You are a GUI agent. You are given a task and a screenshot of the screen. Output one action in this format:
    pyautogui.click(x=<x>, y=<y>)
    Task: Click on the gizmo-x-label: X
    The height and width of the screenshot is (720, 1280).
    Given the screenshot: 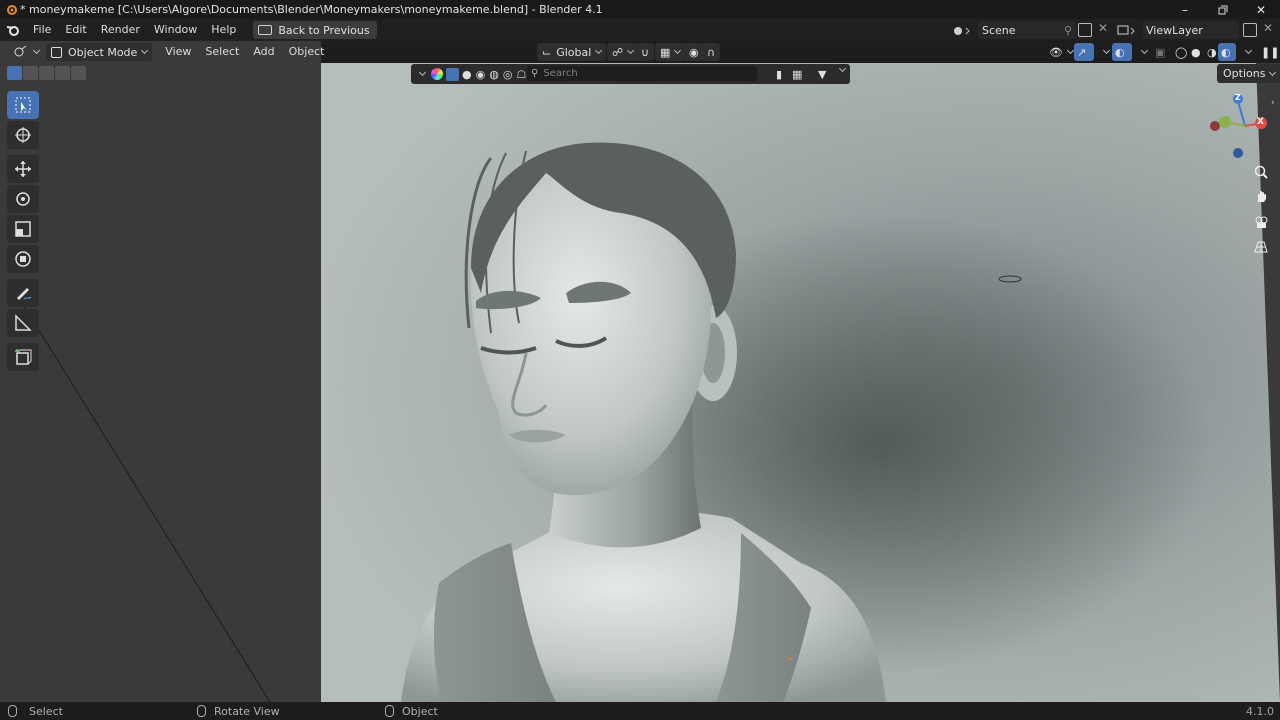 What is the action you would take?
    pyautogui.click(x=1260, y=122)
    